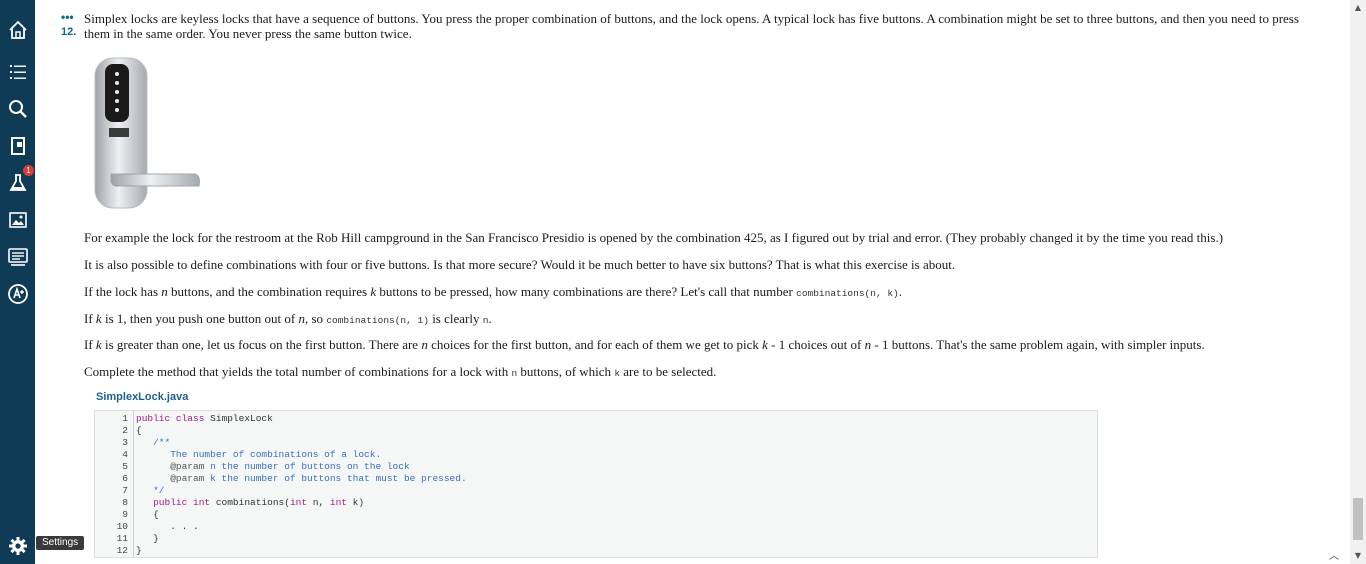 Image resolution: width=1366 pixels, height=564 pixels. I want to click on notes-icon, so click(17, 256).